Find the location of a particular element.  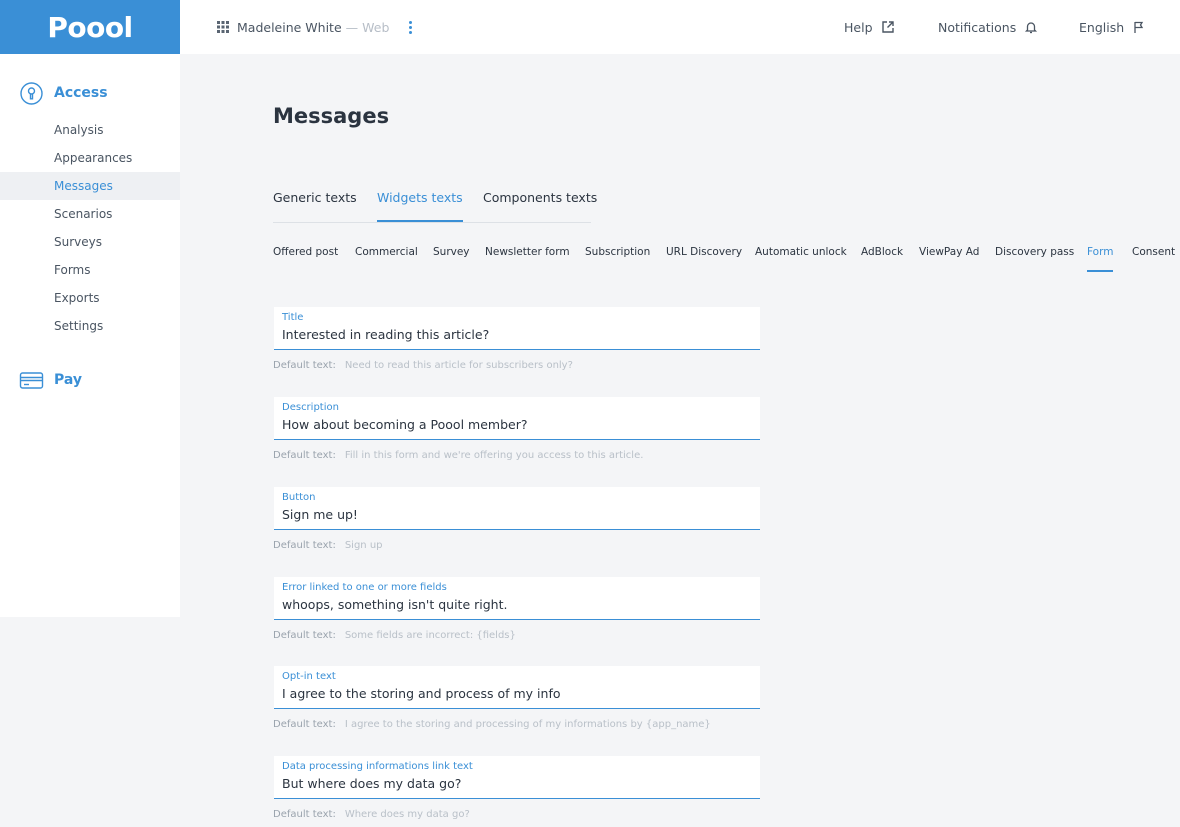

tab-generic-texts: Generic texts is located at coordinates (315, 206).